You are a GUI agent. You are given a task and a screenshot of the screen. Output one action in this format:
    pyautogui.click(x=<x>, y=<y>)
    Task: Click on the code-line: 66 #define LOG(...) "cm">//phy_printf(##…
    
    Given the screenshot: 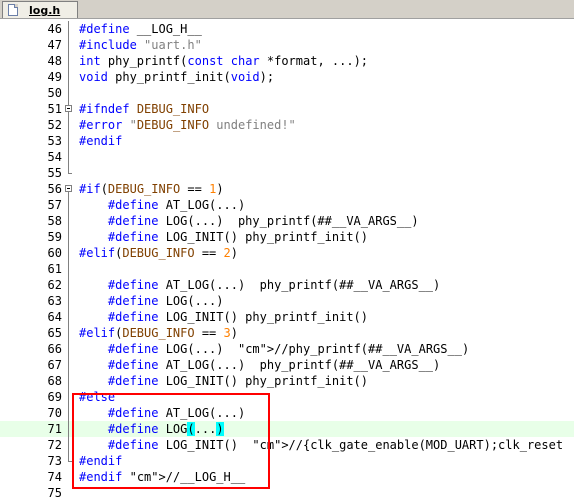 What is the action you would take?
    pyautogui.click(x=287, y=349)
    